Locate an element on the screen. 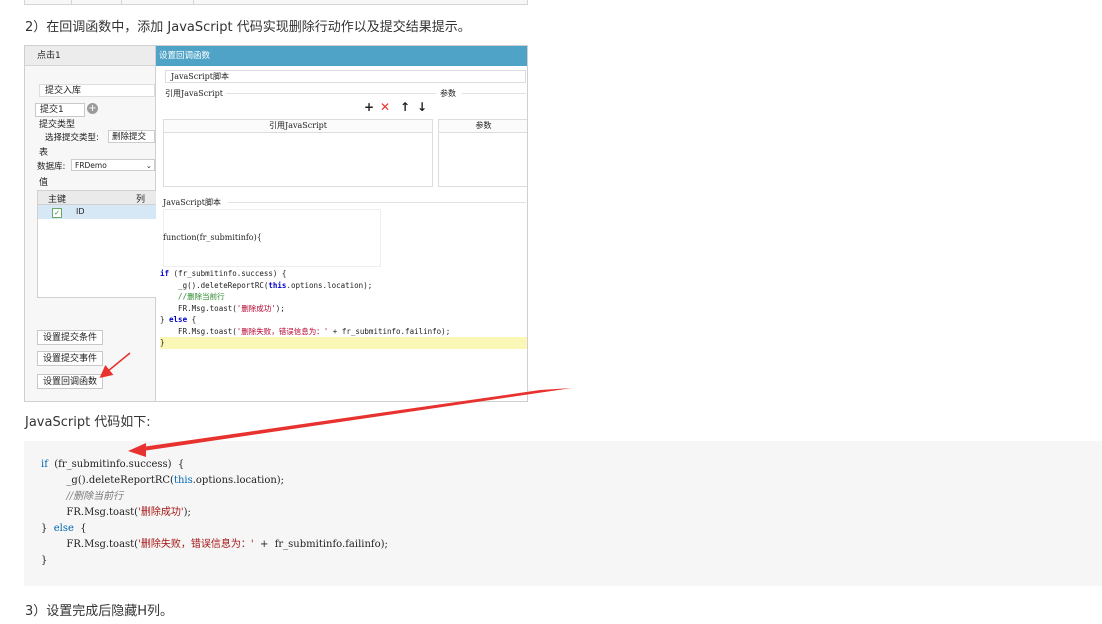 The image size is (1102, 624). annotation-arrows is located at coordinates (335, 404).